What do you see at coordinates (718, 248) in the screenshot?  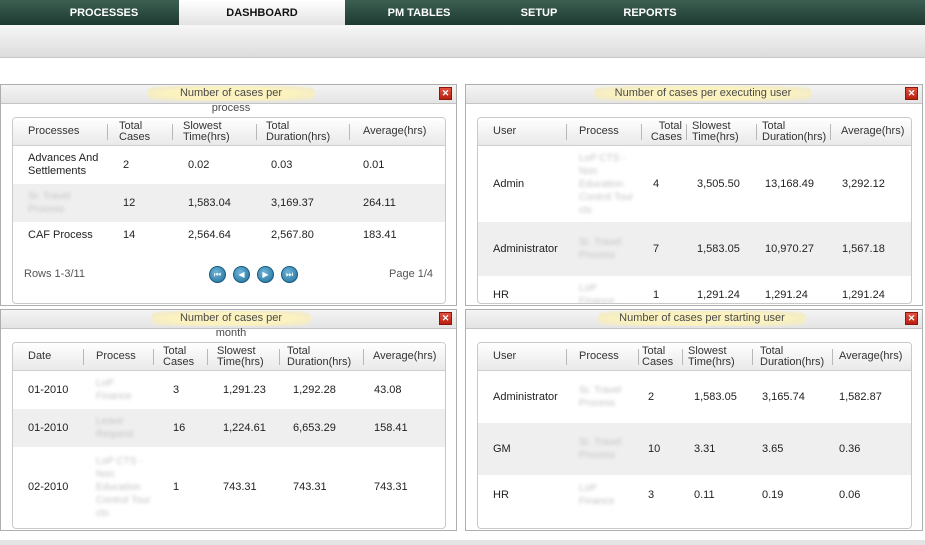 I see `cell-slowest-time: 1,583.05` at bounding box center [718, 248].